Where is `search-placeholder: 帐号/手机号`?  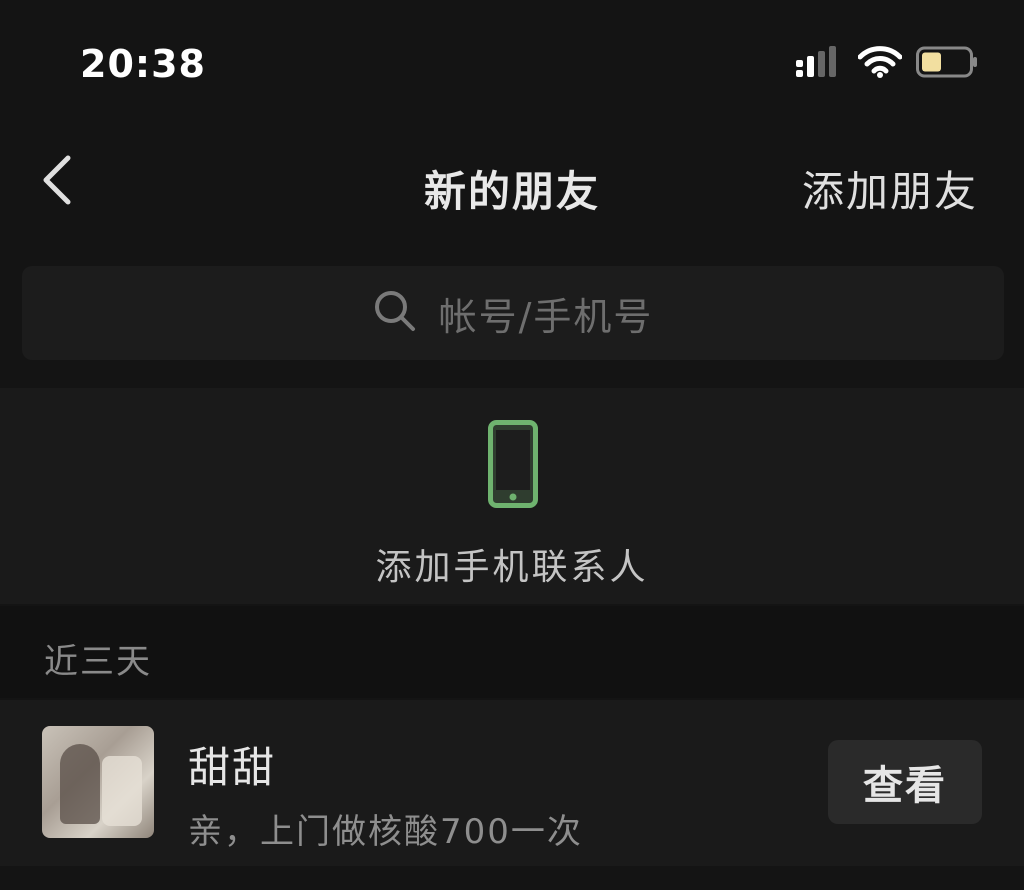 search-placeholder: 帐号/手机号 is located at coordinates (546, 316).